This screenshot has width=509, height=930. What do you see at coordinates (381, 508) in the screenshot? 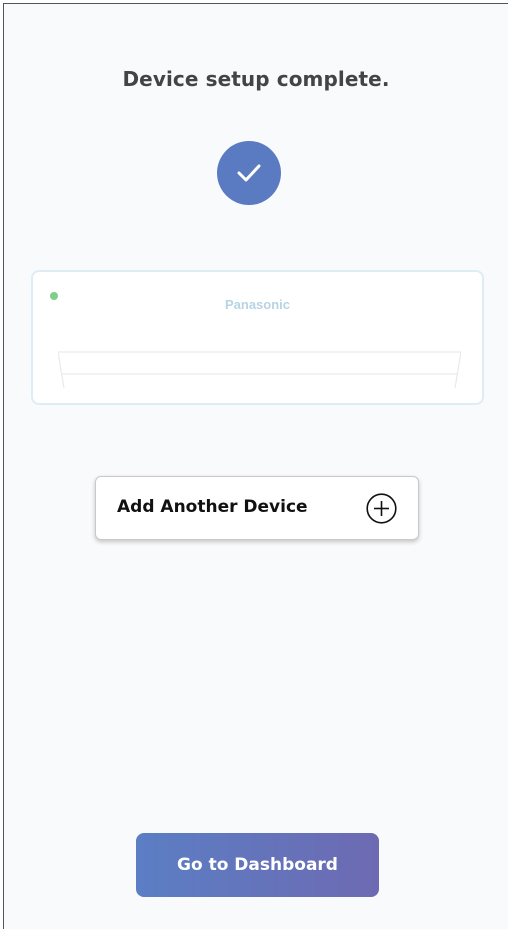
I see `plus-circle-icon` at bounding box center [381, 508].